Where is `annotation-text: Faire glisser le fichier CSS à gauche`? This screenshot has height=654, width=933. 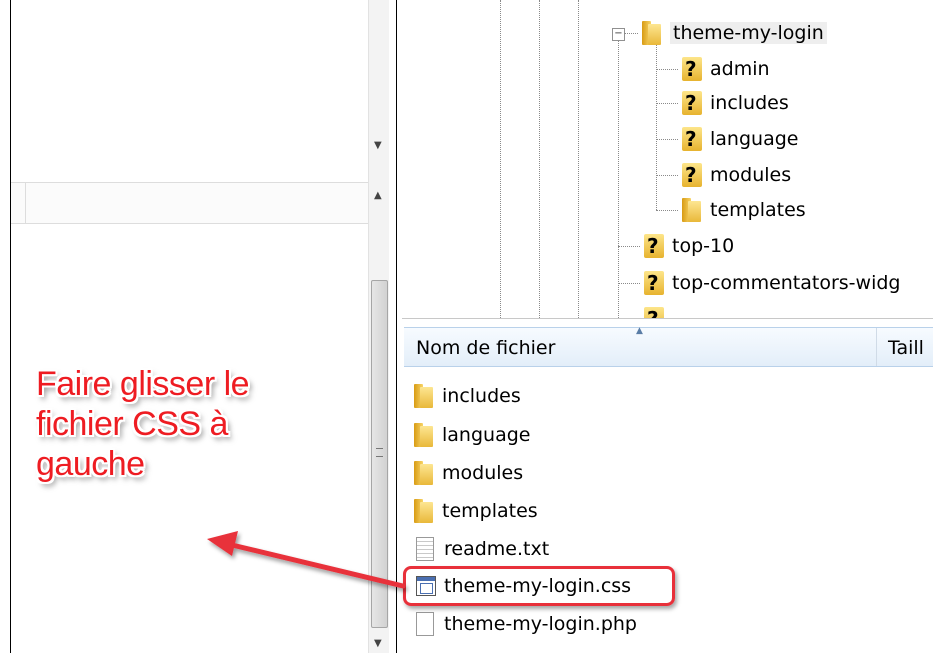
annotation-text: Faire glisser le fichier CSS à gauche is located at coordinates (143, 424).